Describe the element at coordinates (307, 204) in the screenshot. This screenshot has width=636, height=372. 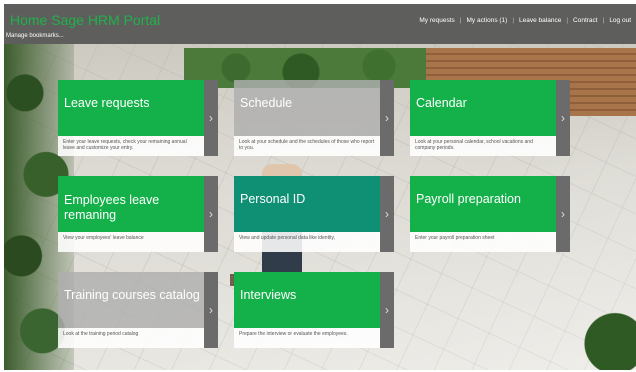
I see `tile-header: Personal ID` at that location.